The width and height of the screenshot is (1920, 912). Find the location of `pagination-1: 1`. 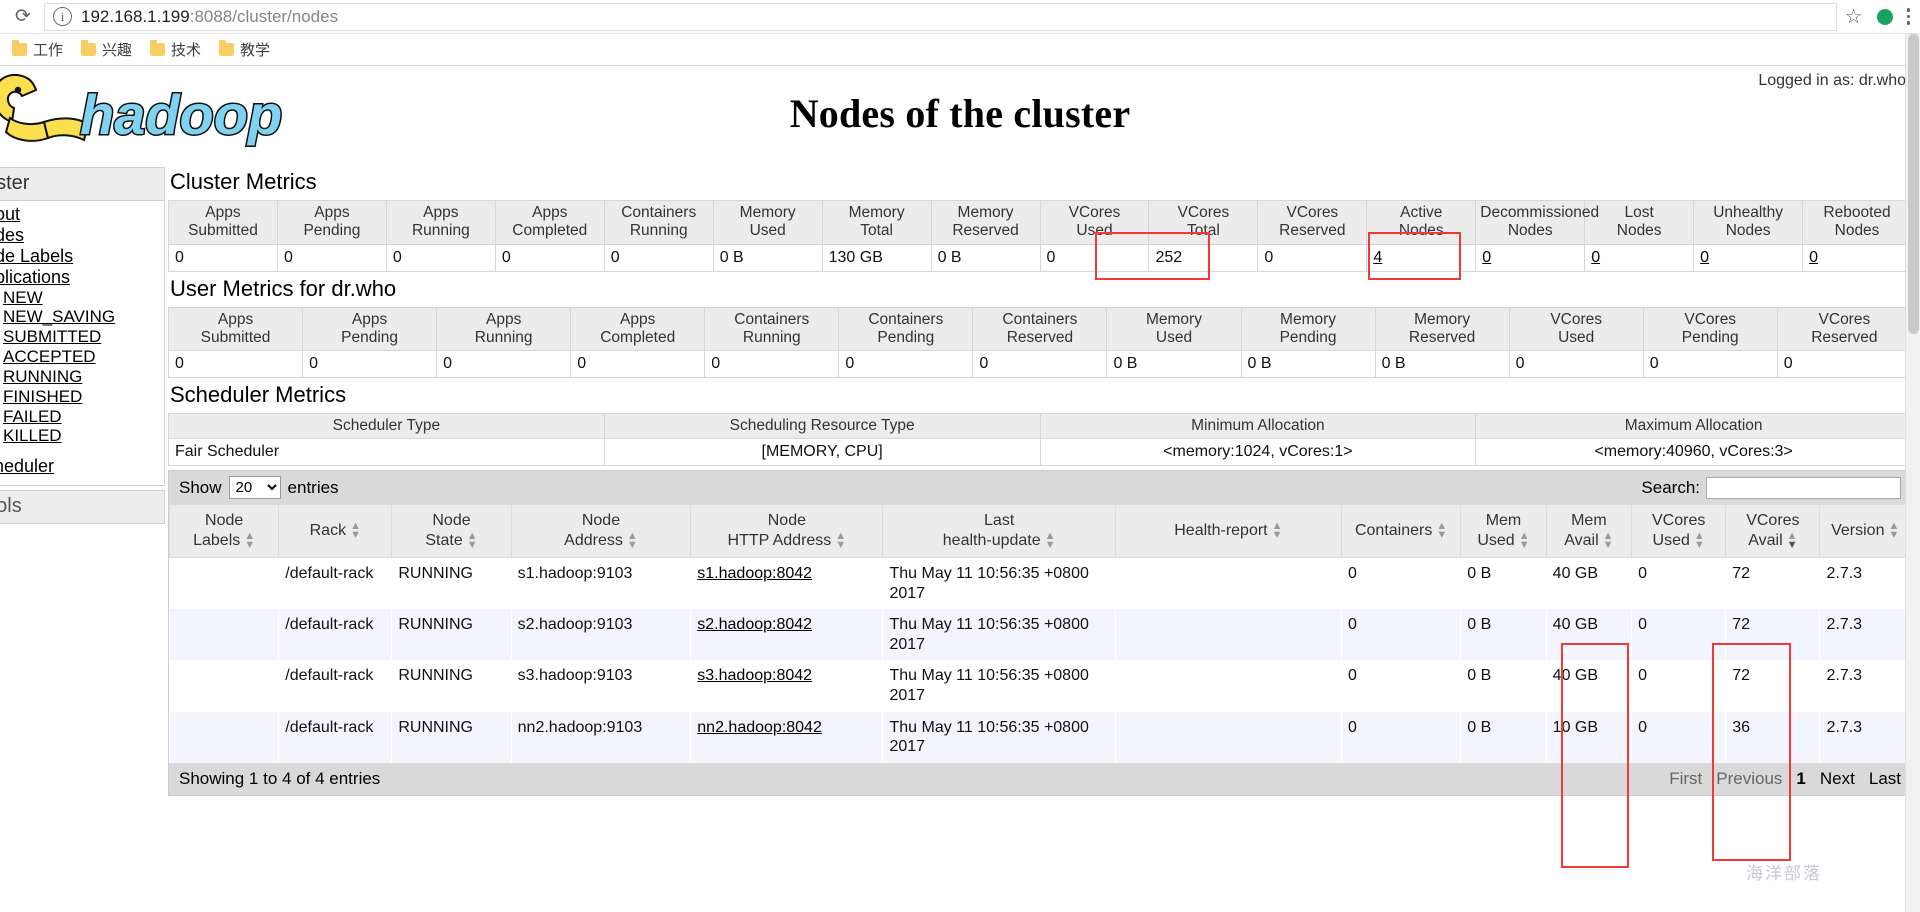

pagination-1: 1 is located at coordinates (1800, 779).